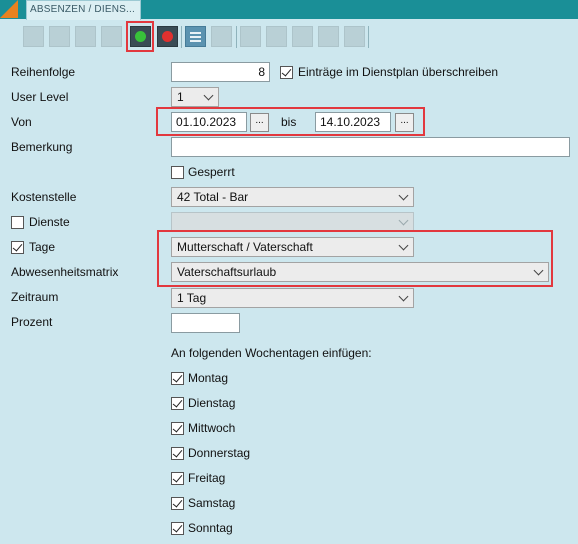  Describe the element at coordinates (177, 503) in the screenshot. I see `weekday-checkbox-samstag` at that location.